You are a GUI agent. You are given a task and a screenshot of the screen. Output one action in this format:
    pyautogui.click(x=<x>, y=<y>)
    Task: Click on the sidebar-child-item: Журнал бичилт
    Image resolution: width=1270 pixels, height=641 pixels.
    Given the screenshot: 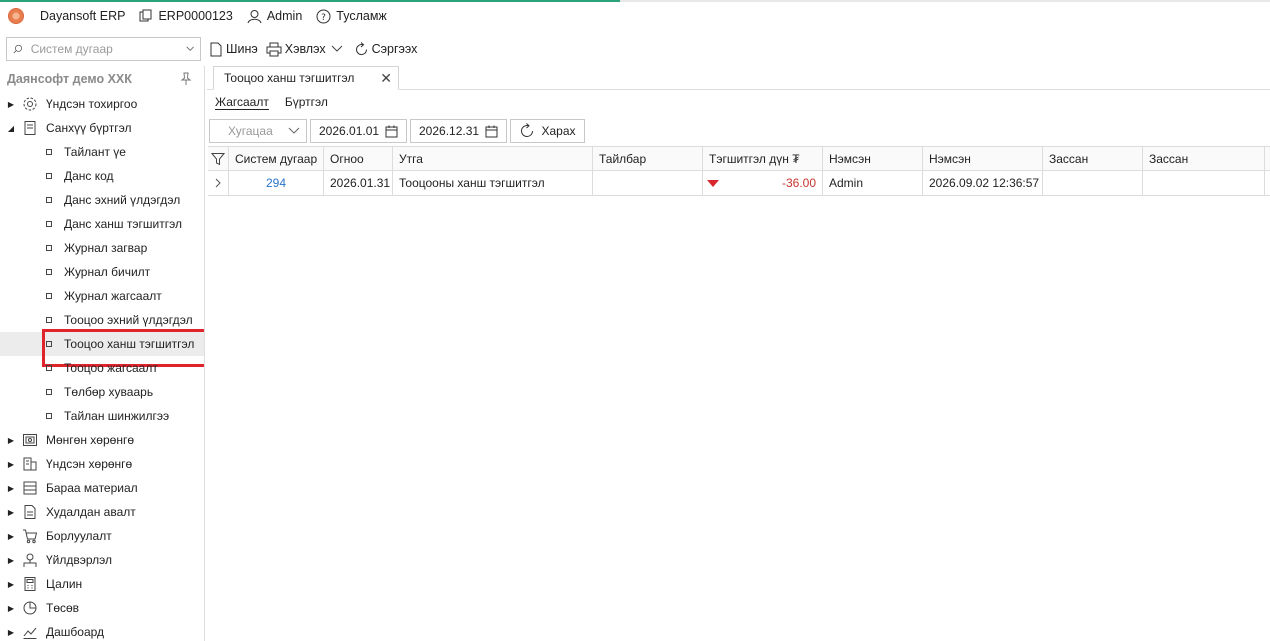 What is the action you would take?
    pyautogui.click(x=102, y=272)
    